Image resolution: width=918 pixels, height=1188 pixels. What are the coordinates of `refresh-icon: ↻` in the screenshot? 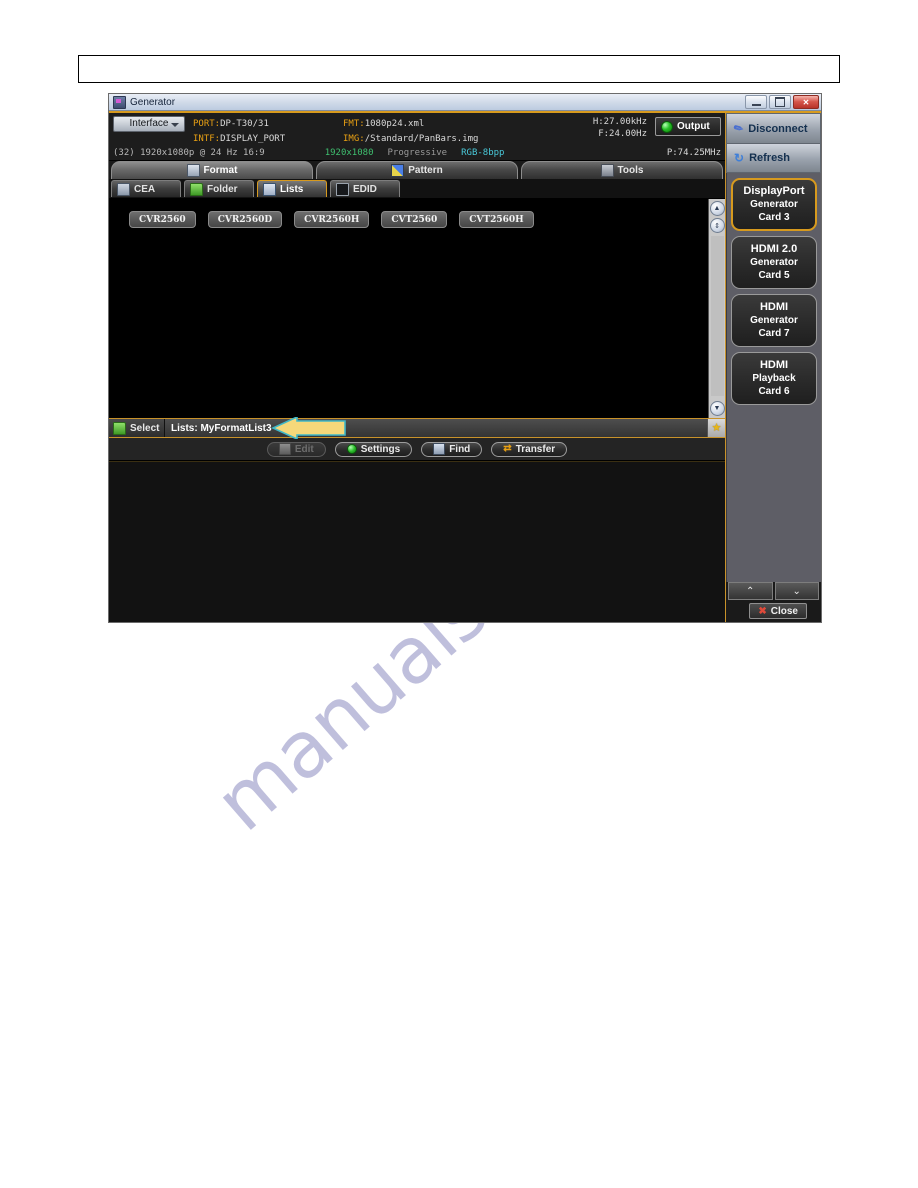 It's located at (739, 158).